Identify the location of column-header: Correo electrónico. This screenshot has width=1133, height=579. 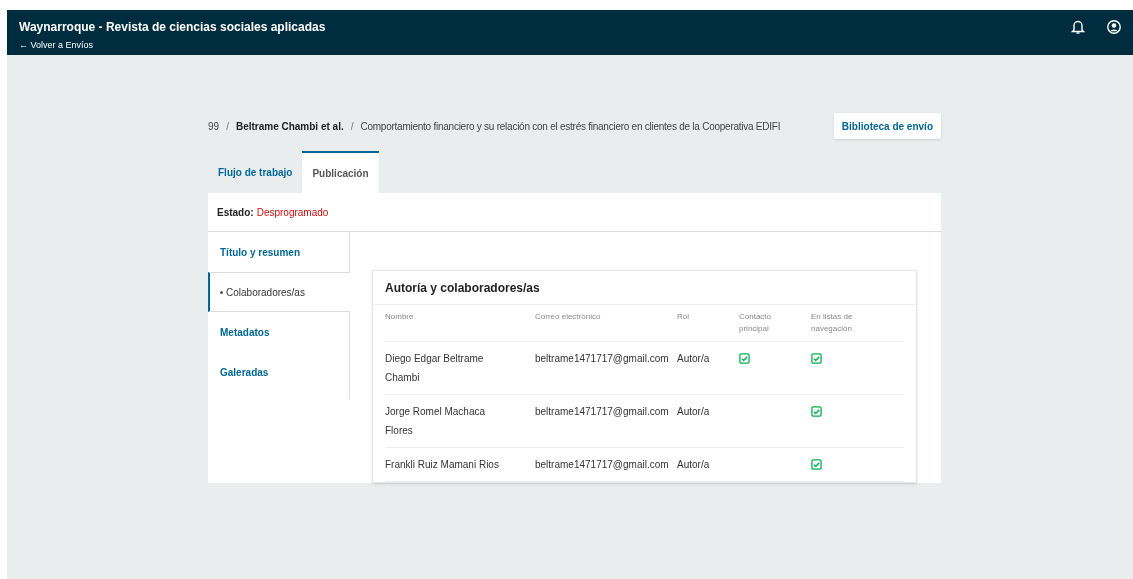
(568, 317).